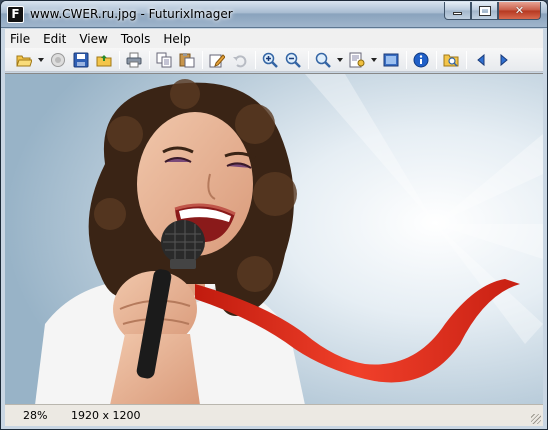  Describe the element at coordinates (323, 60) in the screenshot. I see `zoom-icon` at that location.